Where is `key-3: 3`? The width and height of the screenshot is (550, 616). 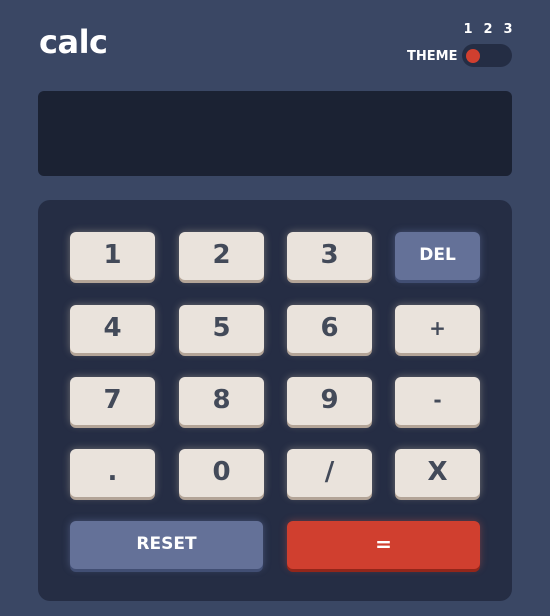
key-3: 3 is located at coordinates (329, 256).